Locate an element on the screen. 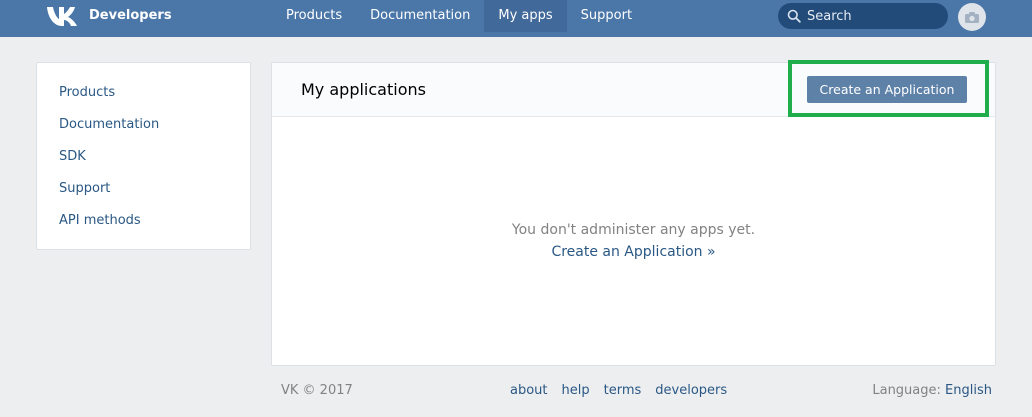  page-title: My applications is located at coordinates (363, 89).